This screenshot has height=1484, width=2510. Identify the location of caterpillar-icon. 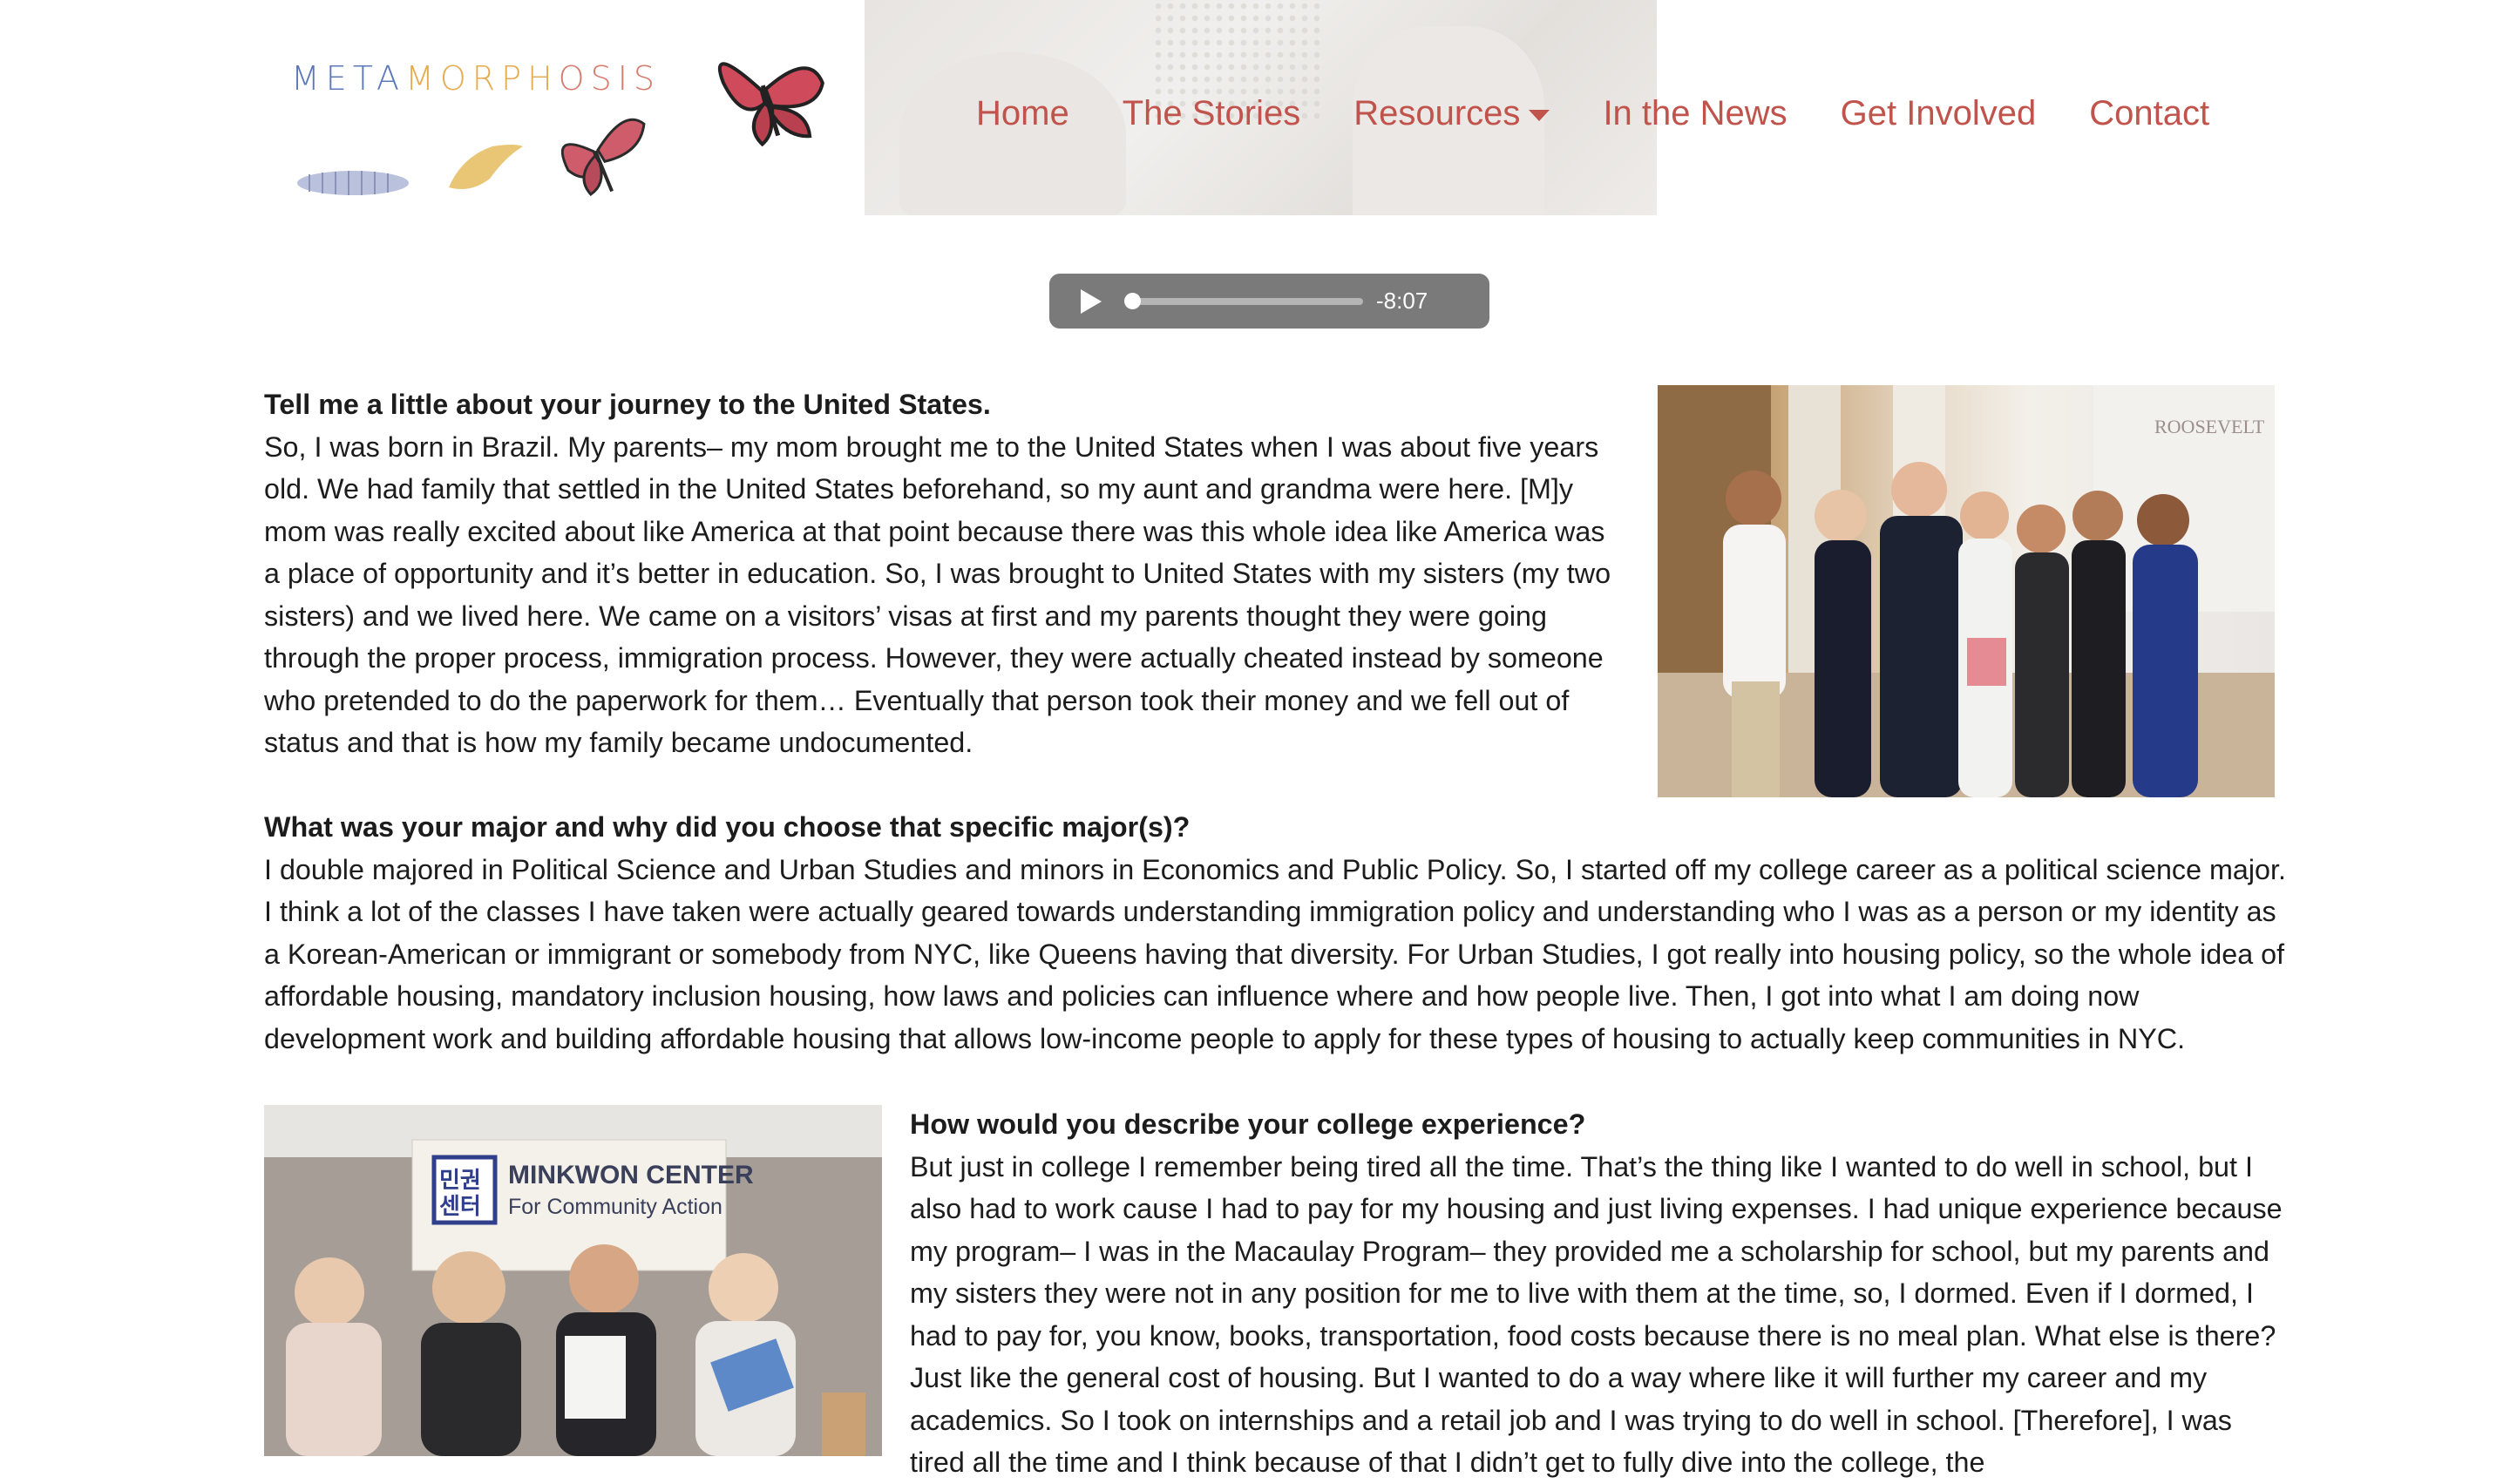
(353, 183).